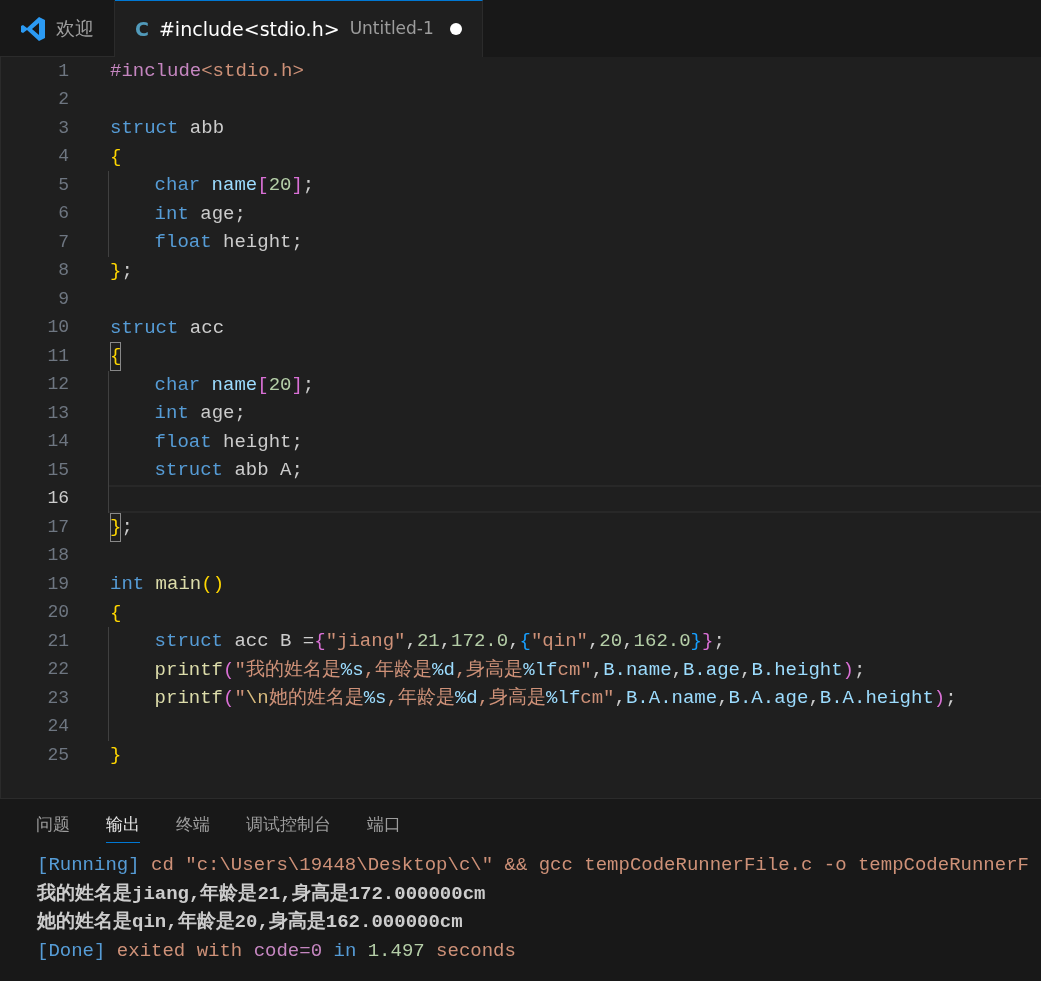 The width and height of the screenshot is (1041, 981). I want to click on line-number: 25, so click(57, 755).